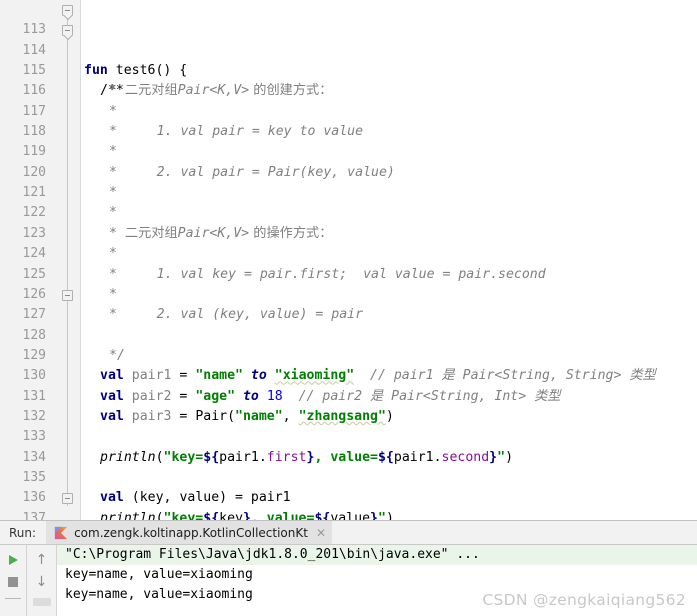 The width and height of the screenshot is (697, 616). What do you see at coordinates (34, 515) in the screenshot?
I see `line-number: 137` at bounding box center [34, 515].